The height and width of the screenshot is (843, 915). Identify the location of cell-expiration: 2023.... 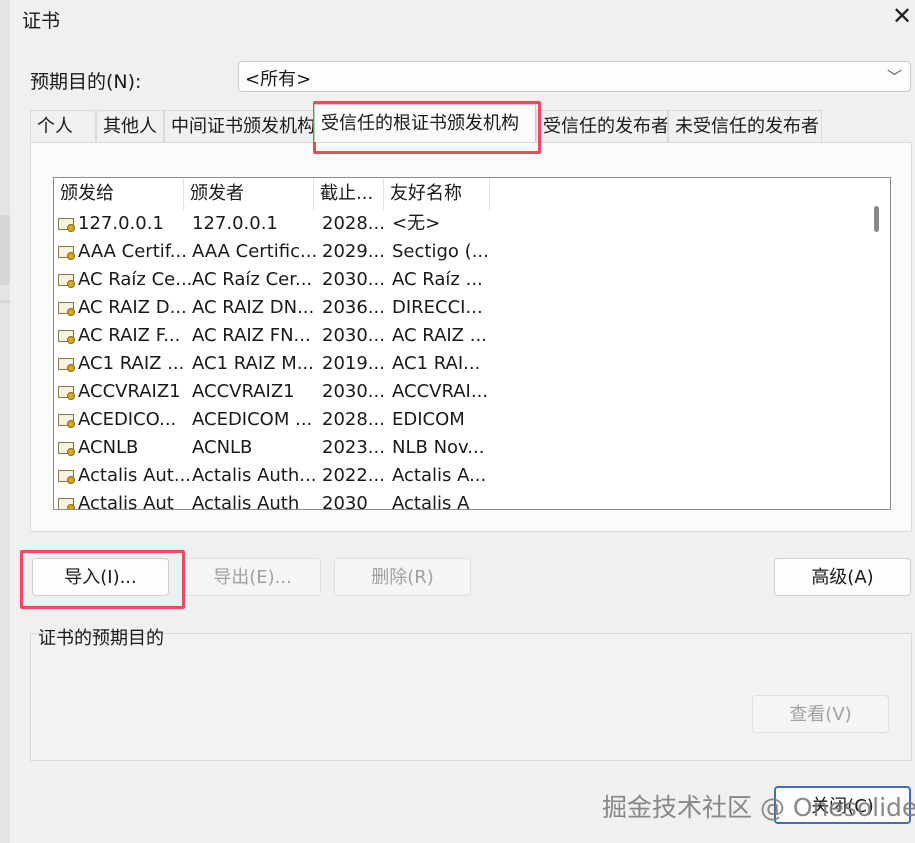
(353, 447).